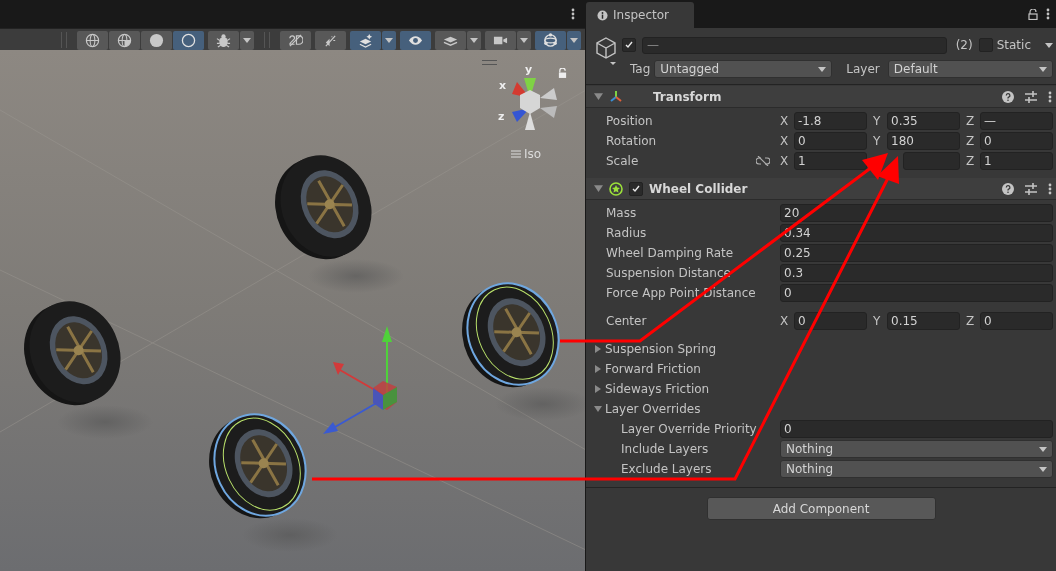  I want to click on lock-icon, so click(1033, 14).